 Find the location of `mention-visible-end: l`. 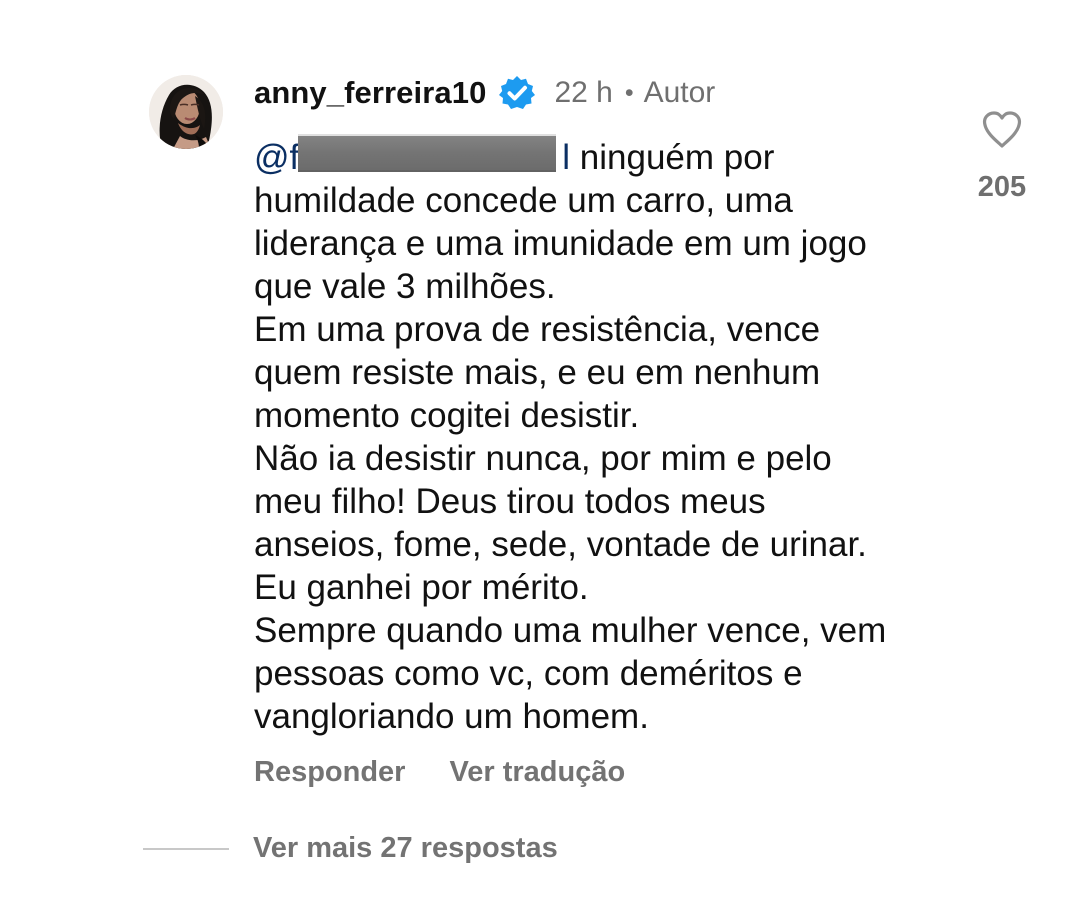

mention-visible-end: l is located at coordinates (566, 157).